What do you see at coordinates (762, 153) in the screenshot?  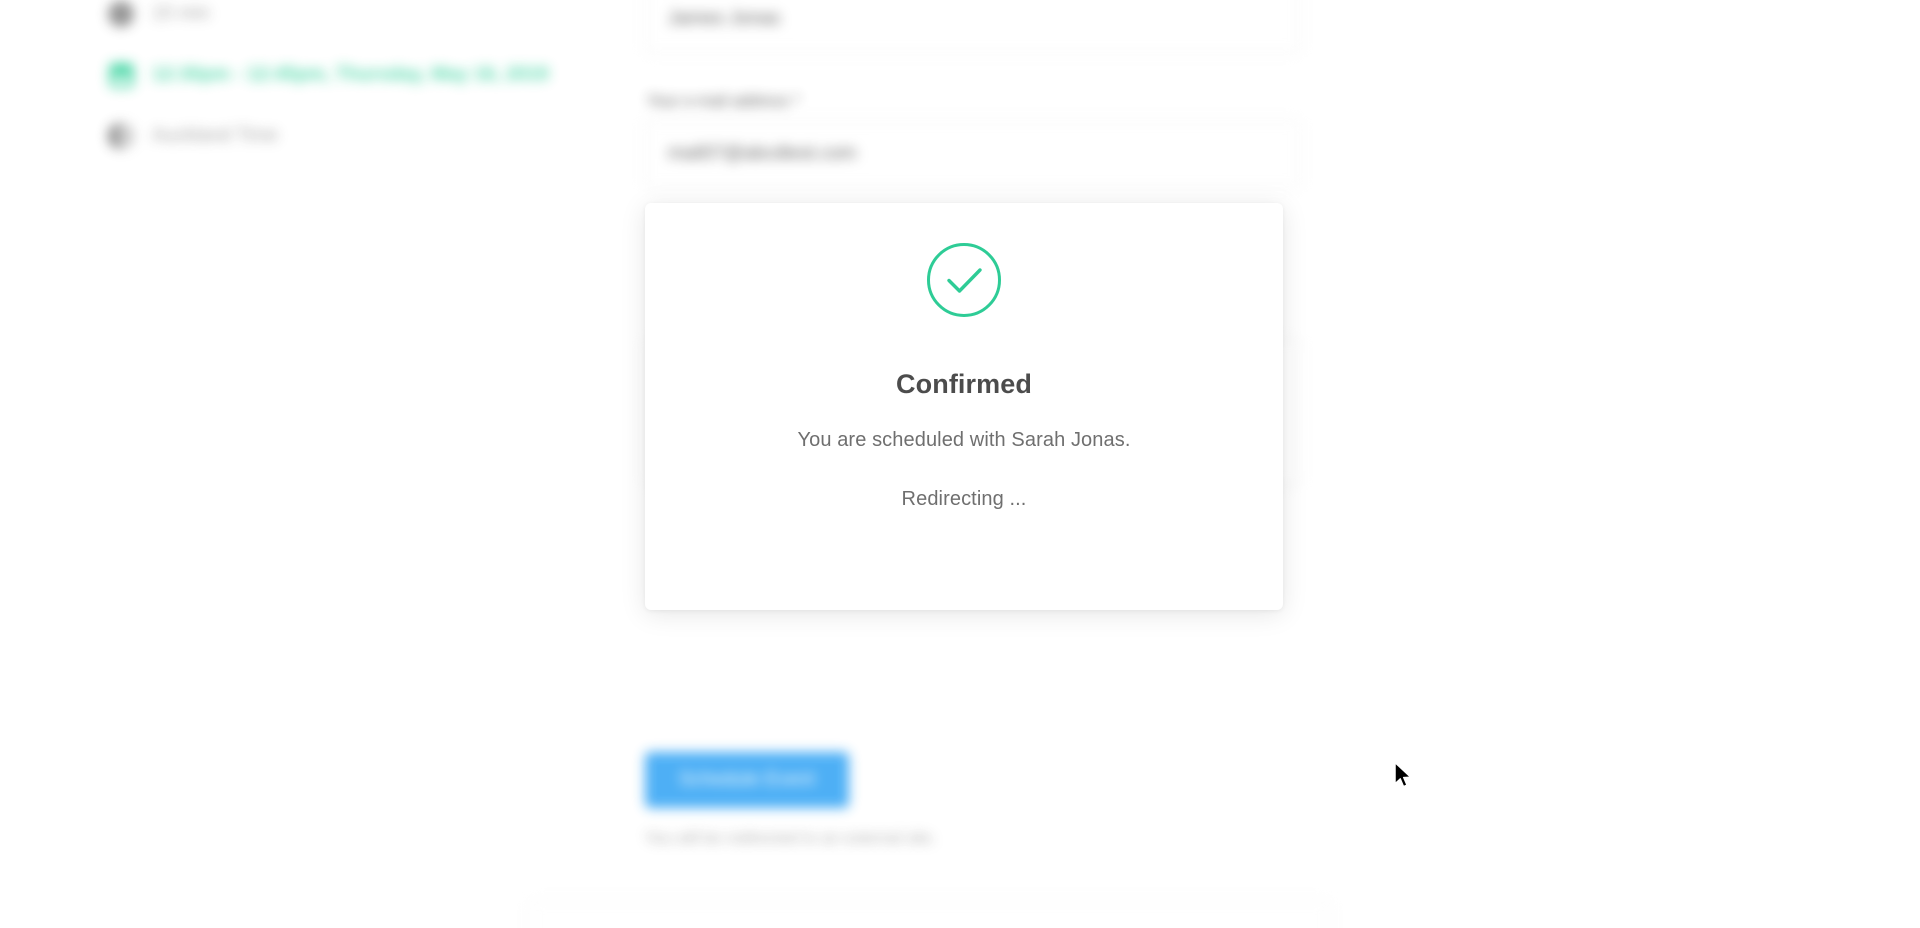 I see `email-input-value: mail07@abcdtest.com` at bounding box center [762, 153].